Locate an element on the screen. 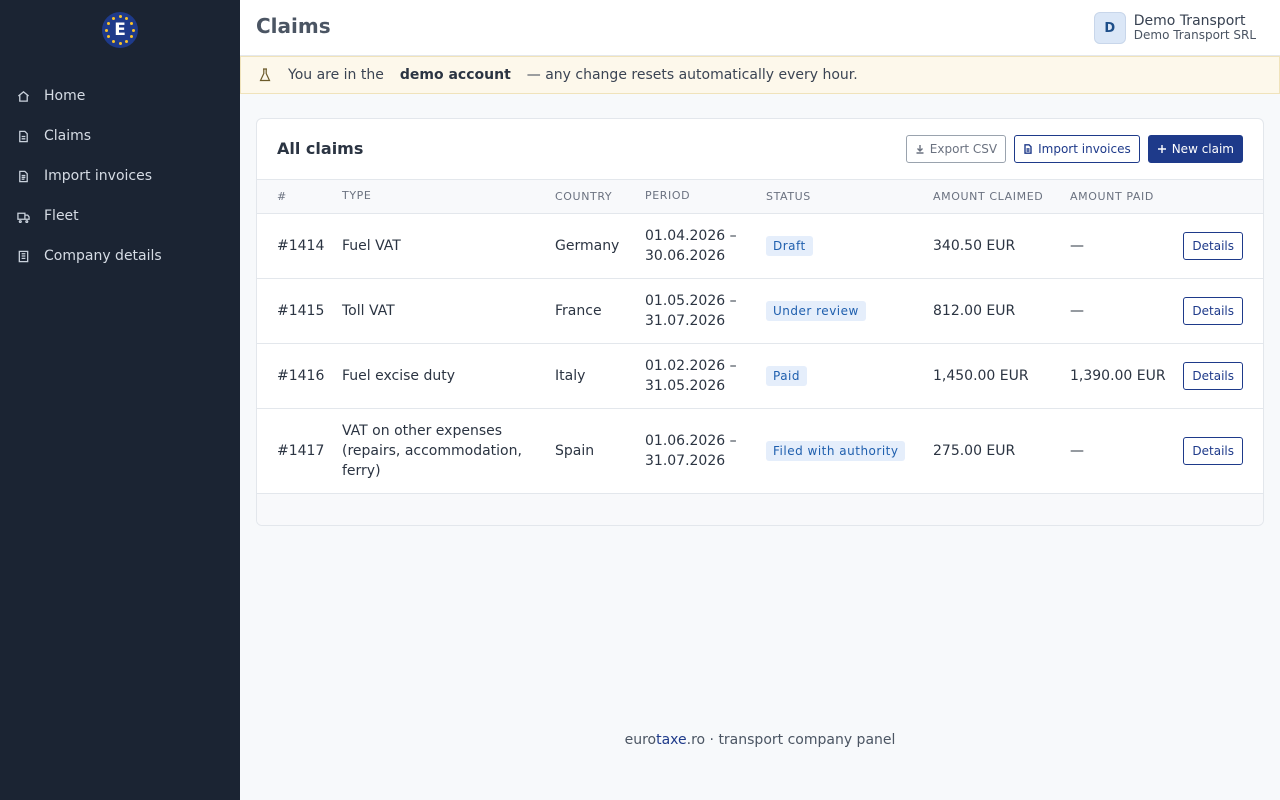  sidebar-item-import-invoices: Import invoices is located at coordinates (120, 176).